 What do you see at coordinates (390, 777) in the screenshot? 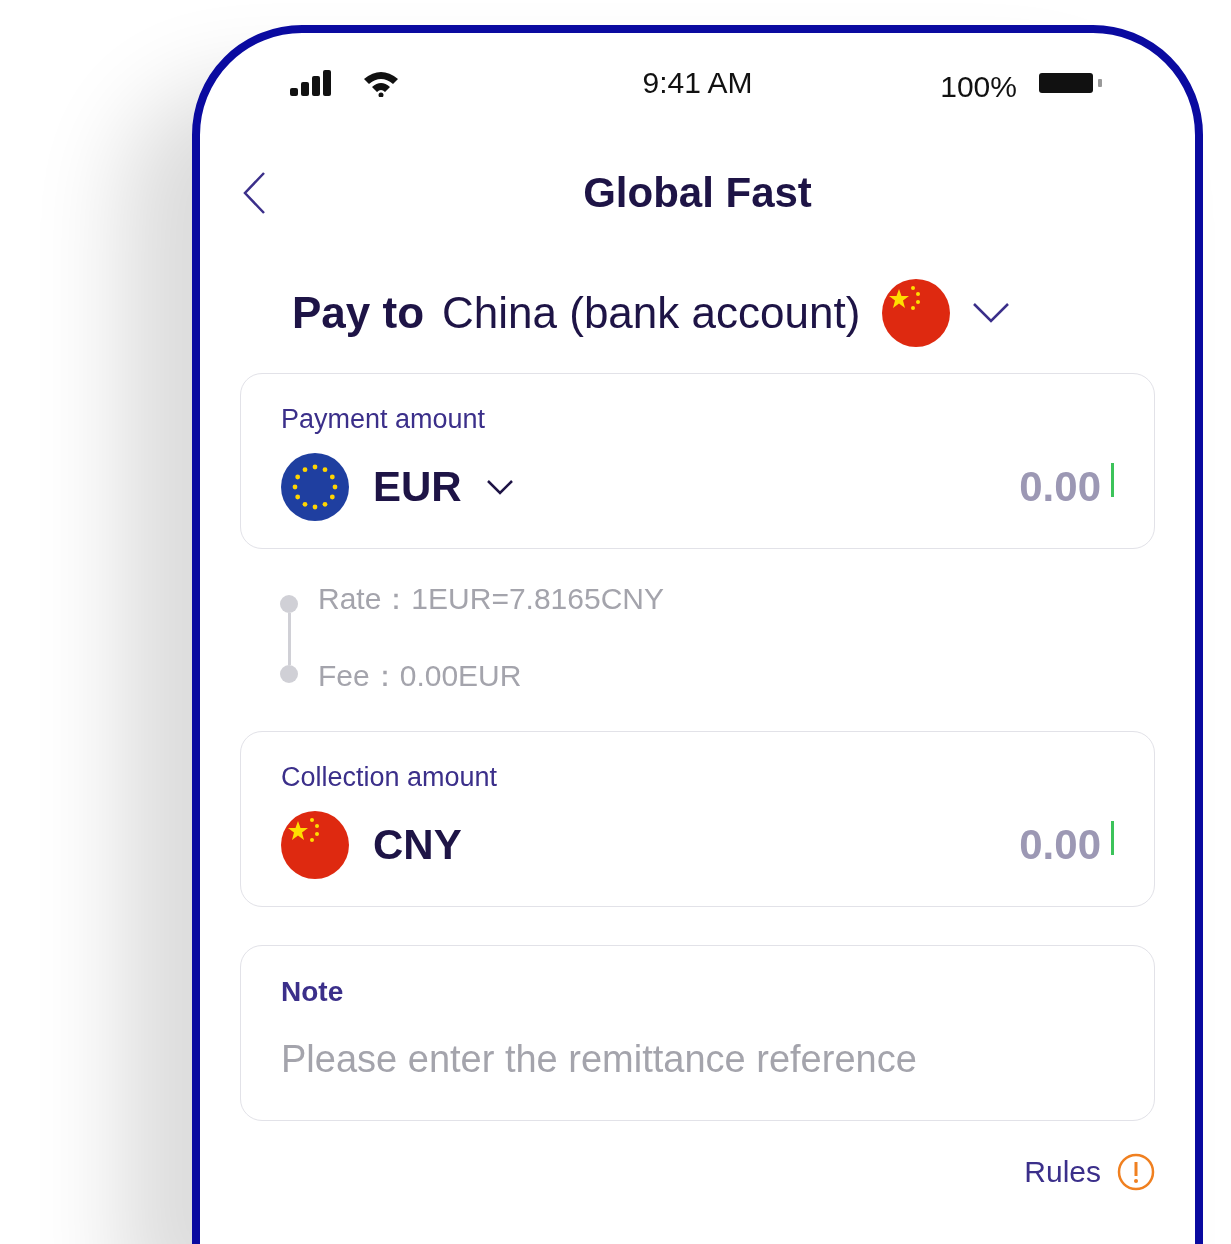
I see `amount-label: Collection amount` at bounding box center [390, 777].